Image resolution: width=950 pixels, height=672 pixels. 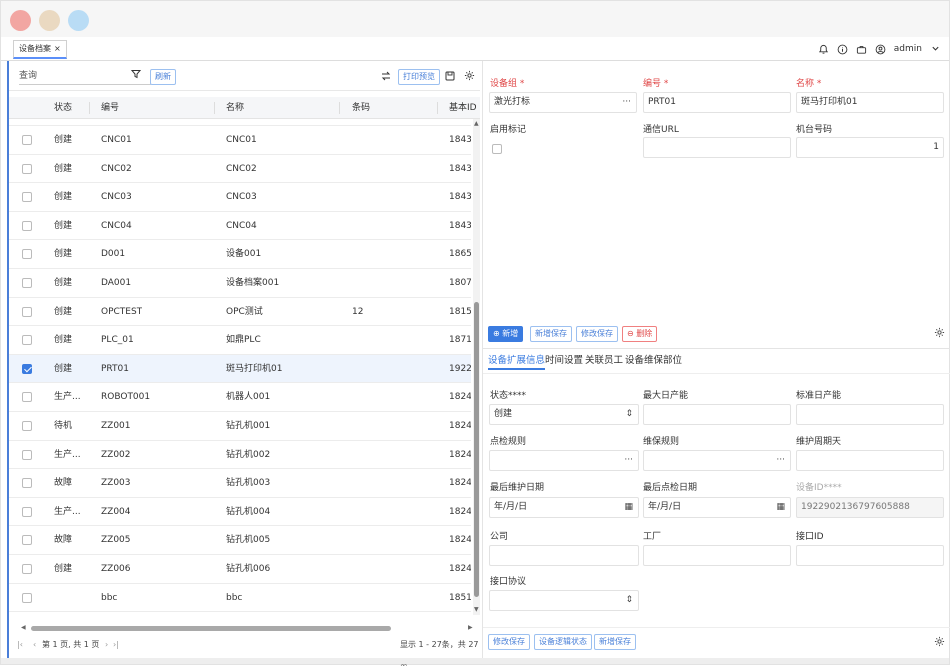 What do you see at coordinates (717, 414) in the screenshot?
I see `max-daily-field` at bounding box center [717, 414].